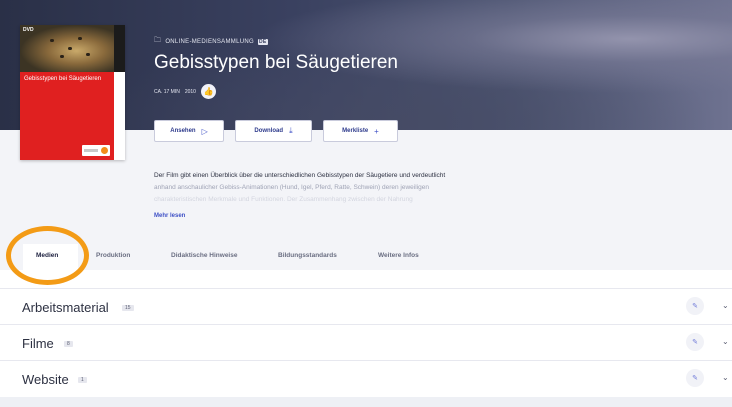 The image size is (732, 407). I want to click on section-count: 15, so click(128, 308).